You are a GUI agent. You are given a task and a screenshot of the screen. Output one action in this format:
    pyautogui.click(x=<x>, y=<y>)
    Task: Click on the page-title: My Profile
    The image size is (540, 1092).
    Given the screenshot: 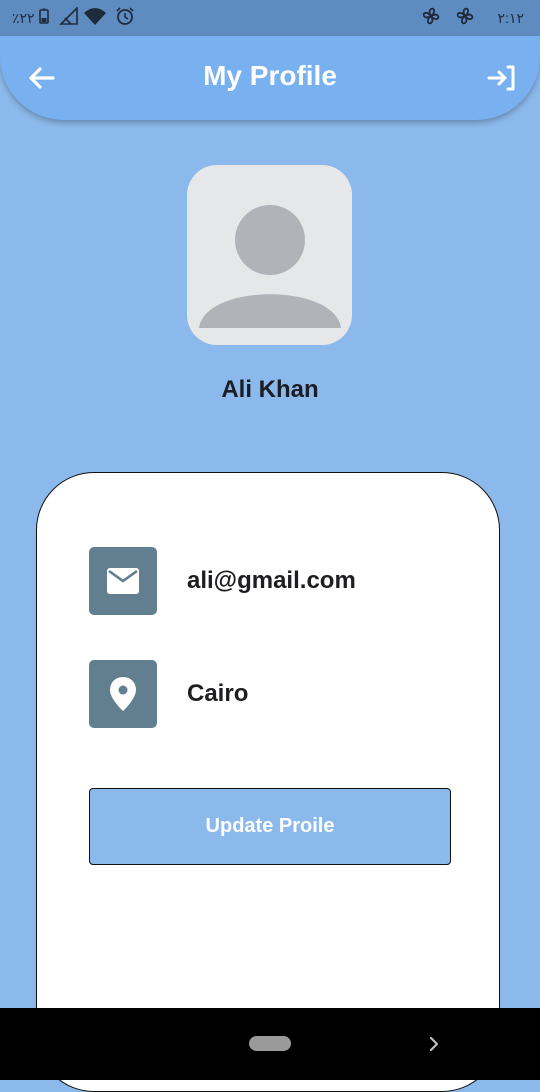 What is the action you would take?
    pyautogui.click(x=270, y=75)
    